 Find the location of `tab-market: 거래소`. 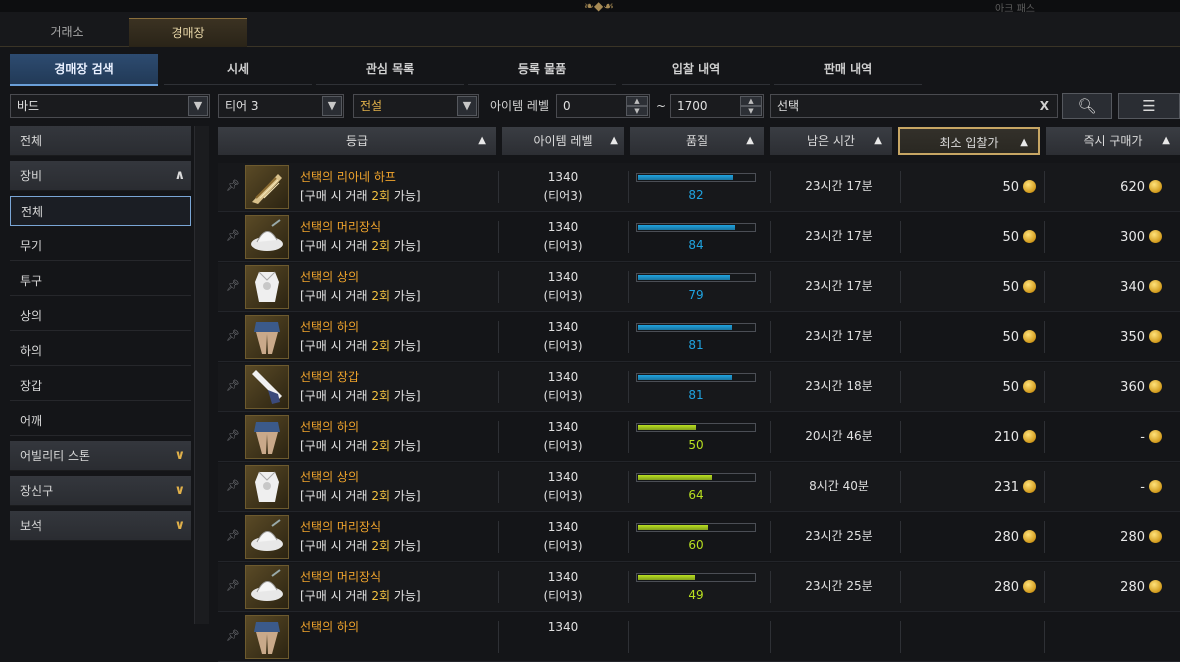

tab-market: 거래소 is located at coordinates (67, 32).